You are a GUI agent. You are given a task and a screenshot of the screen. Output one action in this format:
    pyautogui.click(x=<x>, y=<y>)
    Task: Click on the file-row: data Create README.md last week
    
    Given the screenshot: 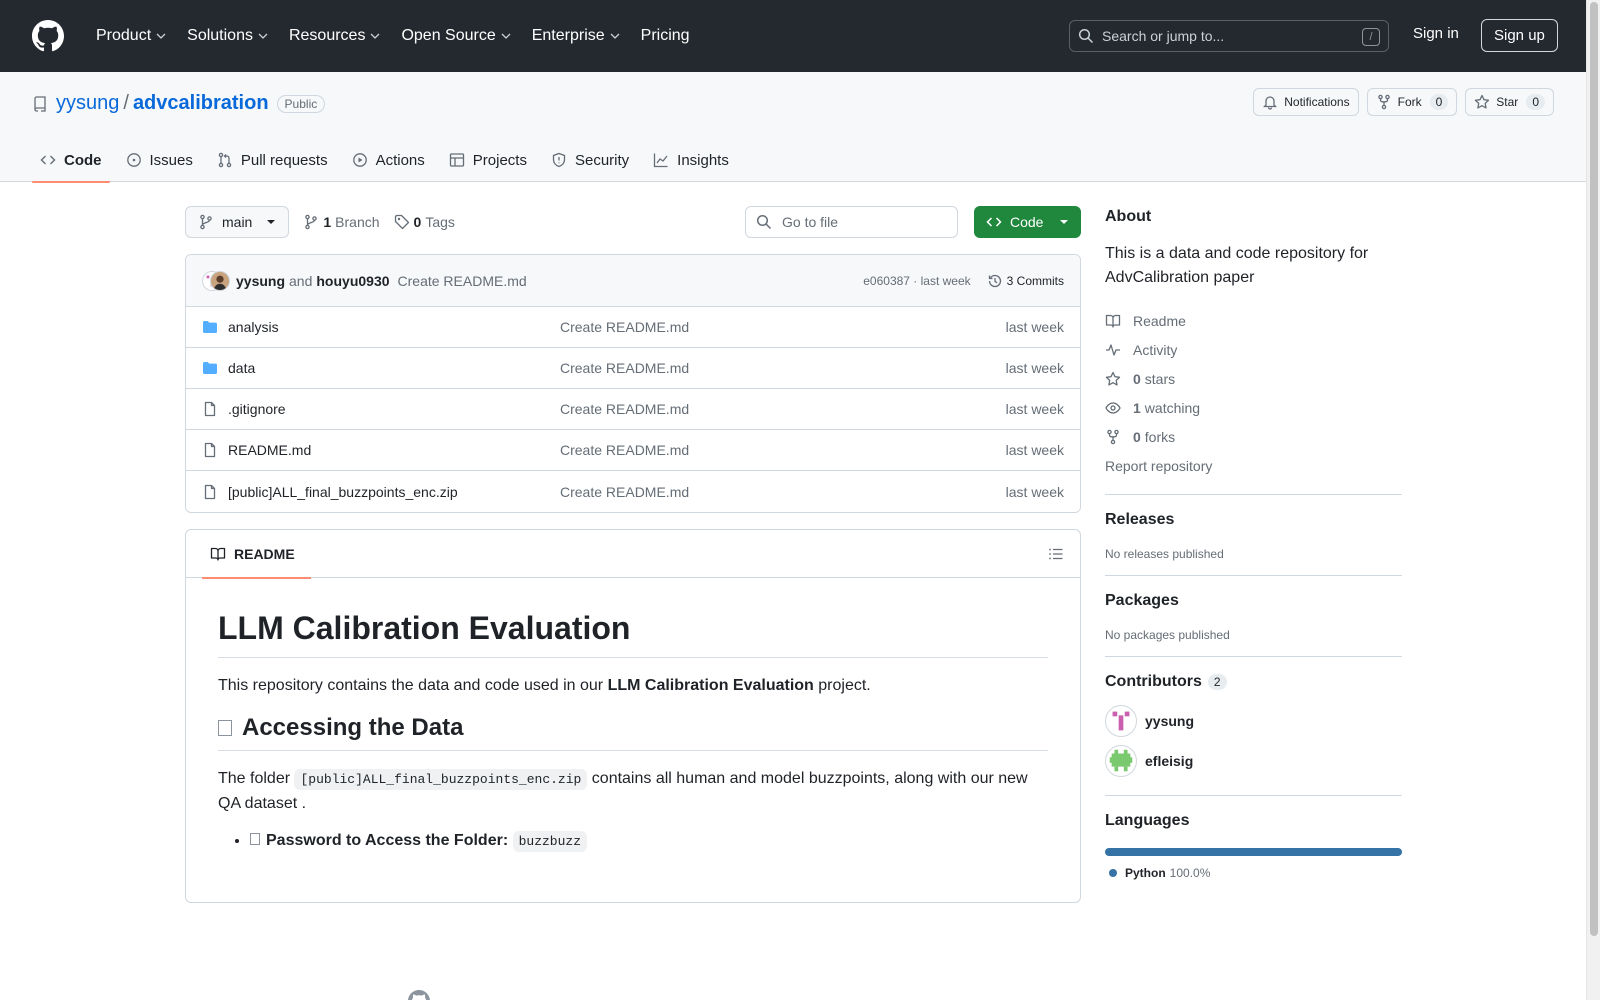 What is the action you would take?
    pyautogui.click(x=633, y=368)
    